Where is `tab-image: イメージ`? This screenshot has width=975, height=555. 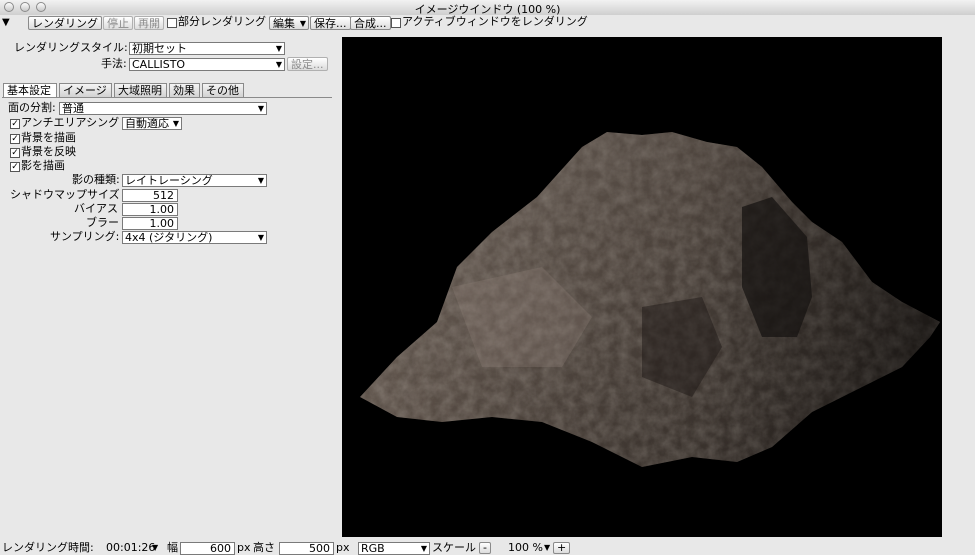
tab-image: イメージ is located at coordinates (85, 90).